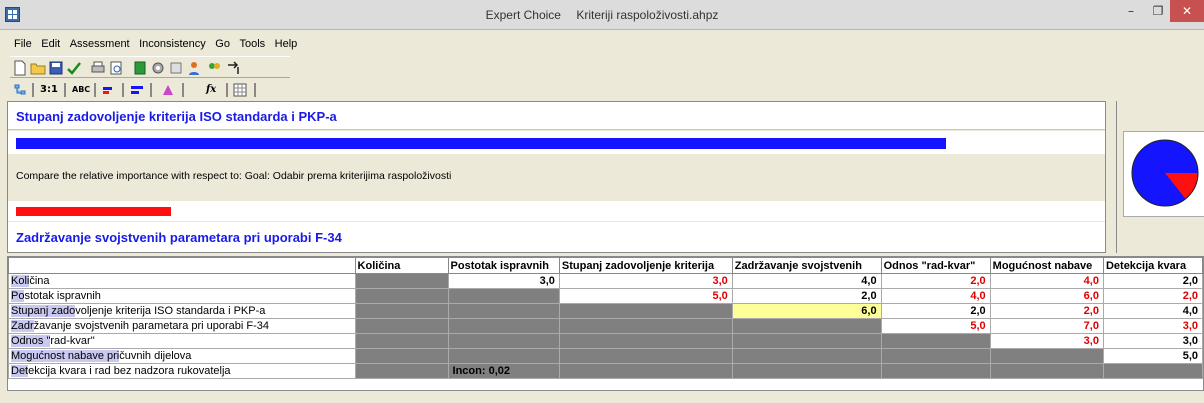 This screenshot has width=1204, height=403. Describe the element at coordinates (1131, 11) in the screenshot. I see `minimize-button: –` at that location.